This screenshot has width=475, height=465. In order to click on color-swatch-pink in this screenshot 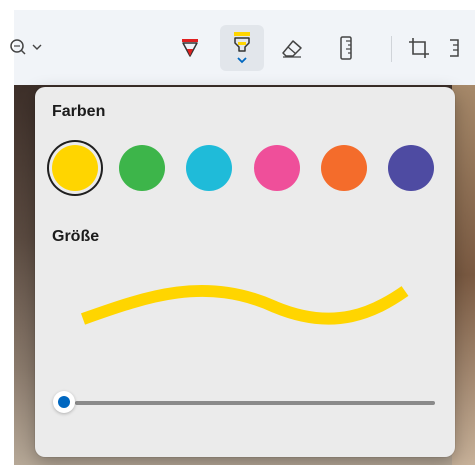, I will do `click(277, 168)`.